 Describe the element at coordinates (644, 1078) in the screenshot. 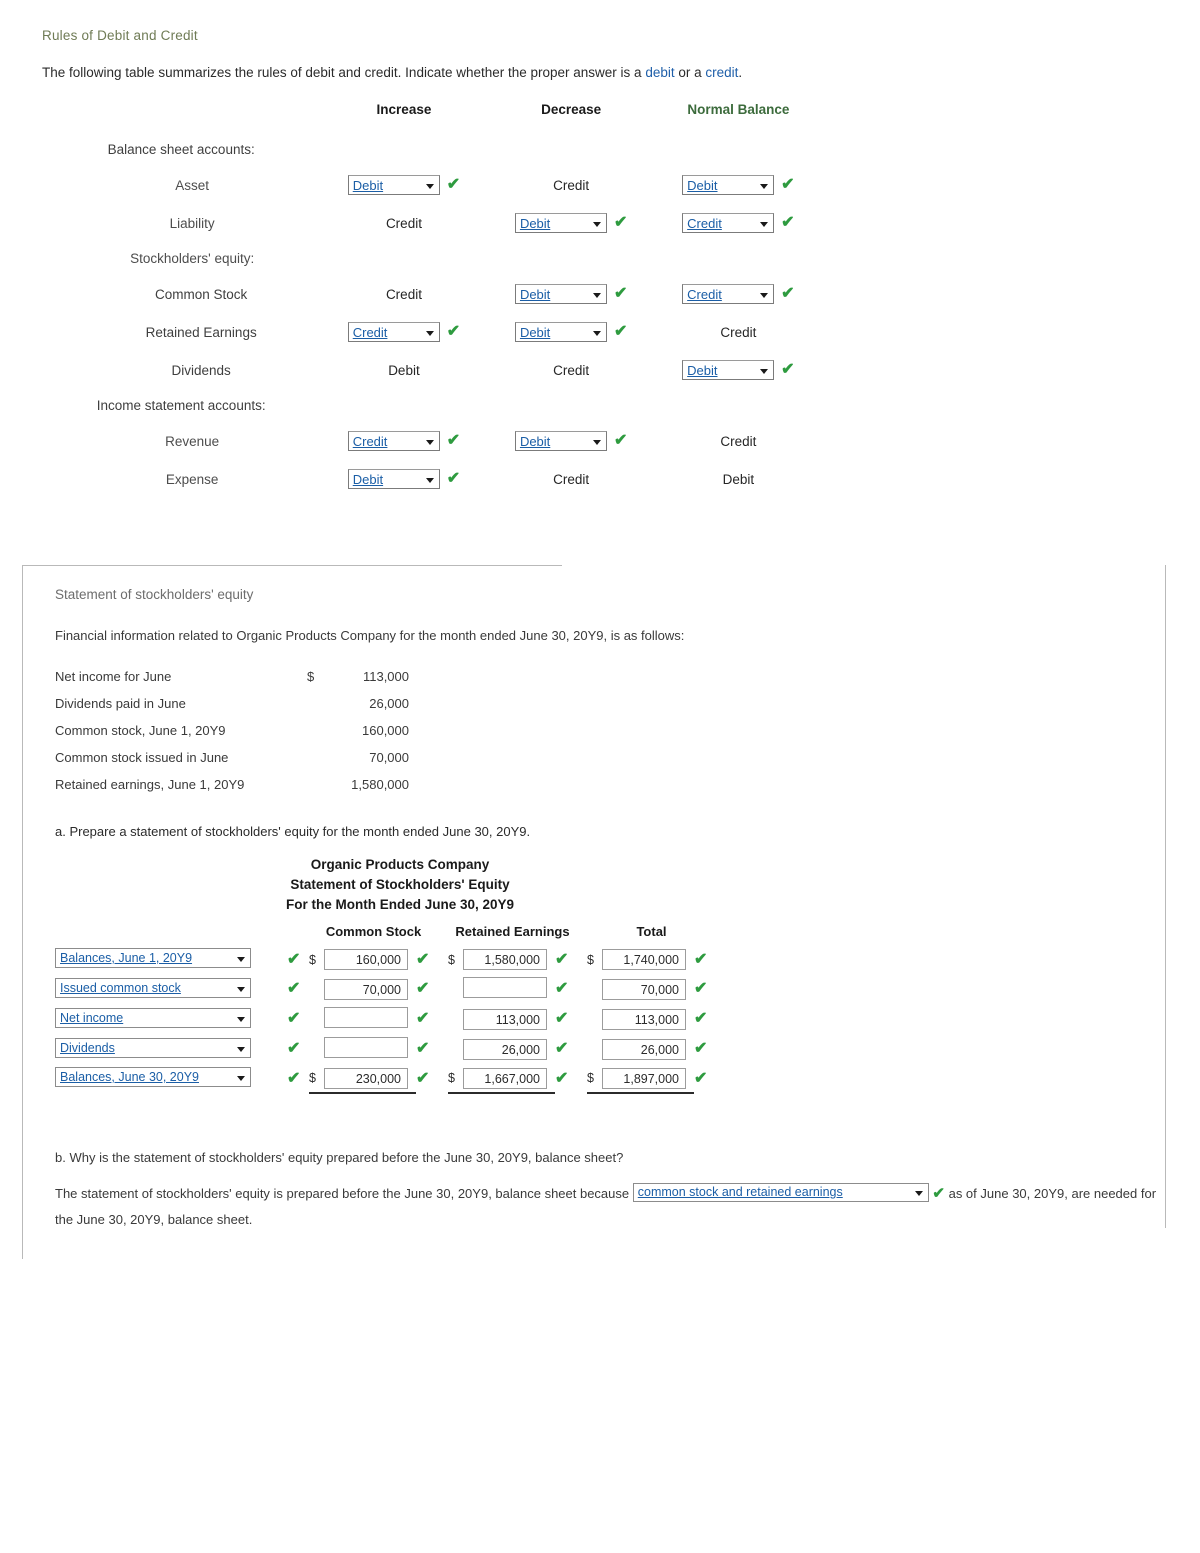

I see `sse-amount-input-total: 1,897,000` at that location.